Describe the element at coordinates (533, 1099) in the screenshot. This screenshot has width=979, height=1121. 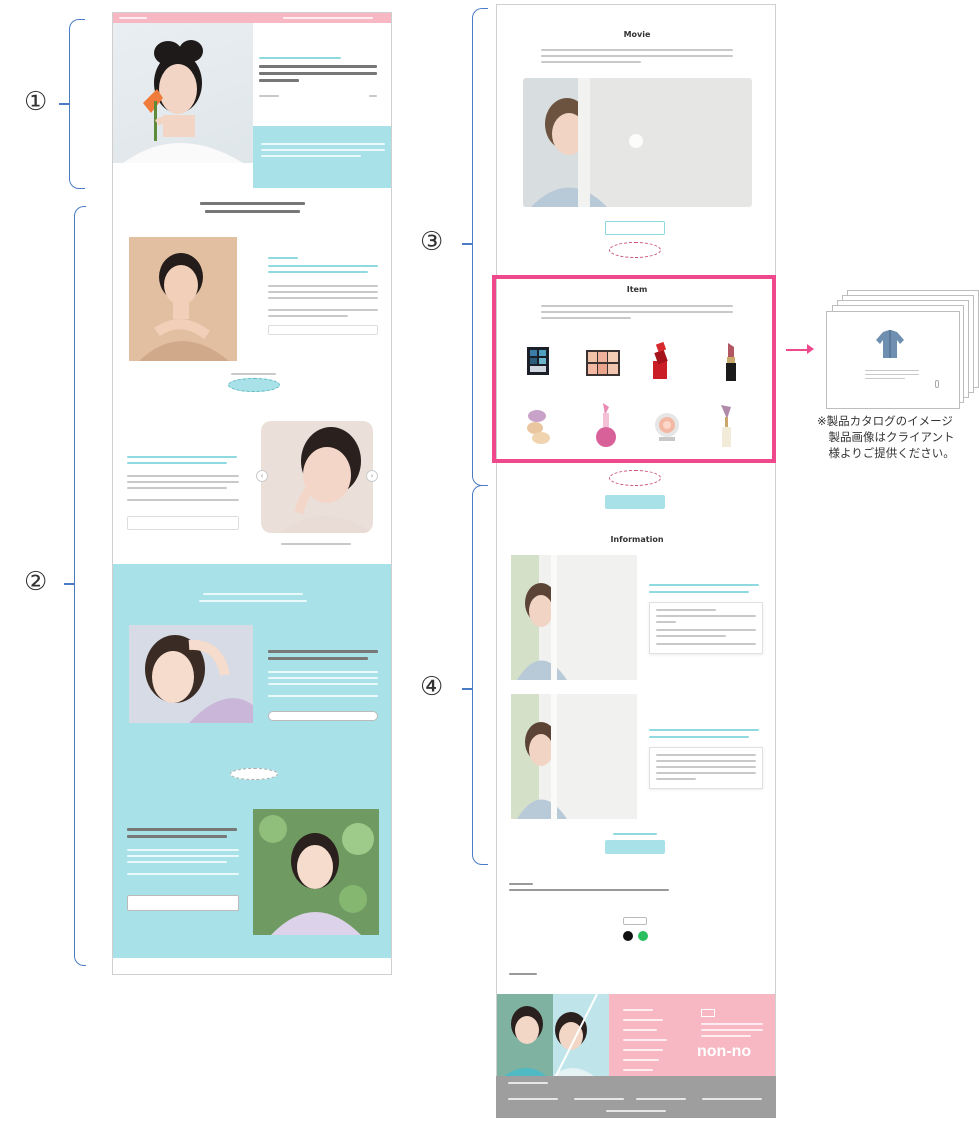
I see `footer-gray-link1` at that location.